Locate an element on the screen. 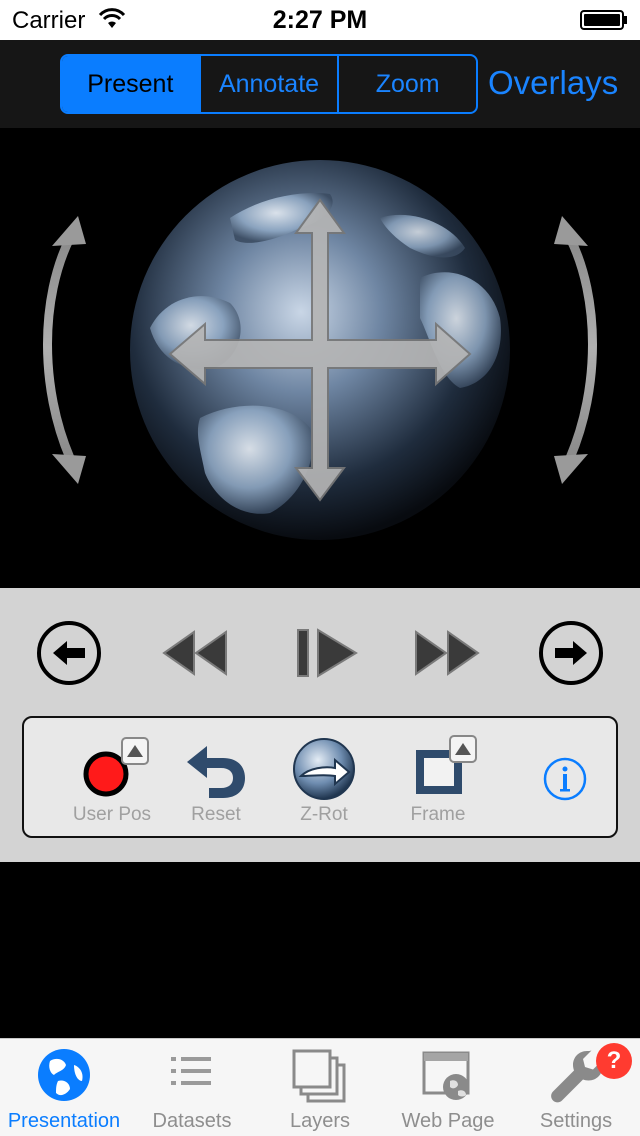  frame-icon is located at coordinates (446, 764).